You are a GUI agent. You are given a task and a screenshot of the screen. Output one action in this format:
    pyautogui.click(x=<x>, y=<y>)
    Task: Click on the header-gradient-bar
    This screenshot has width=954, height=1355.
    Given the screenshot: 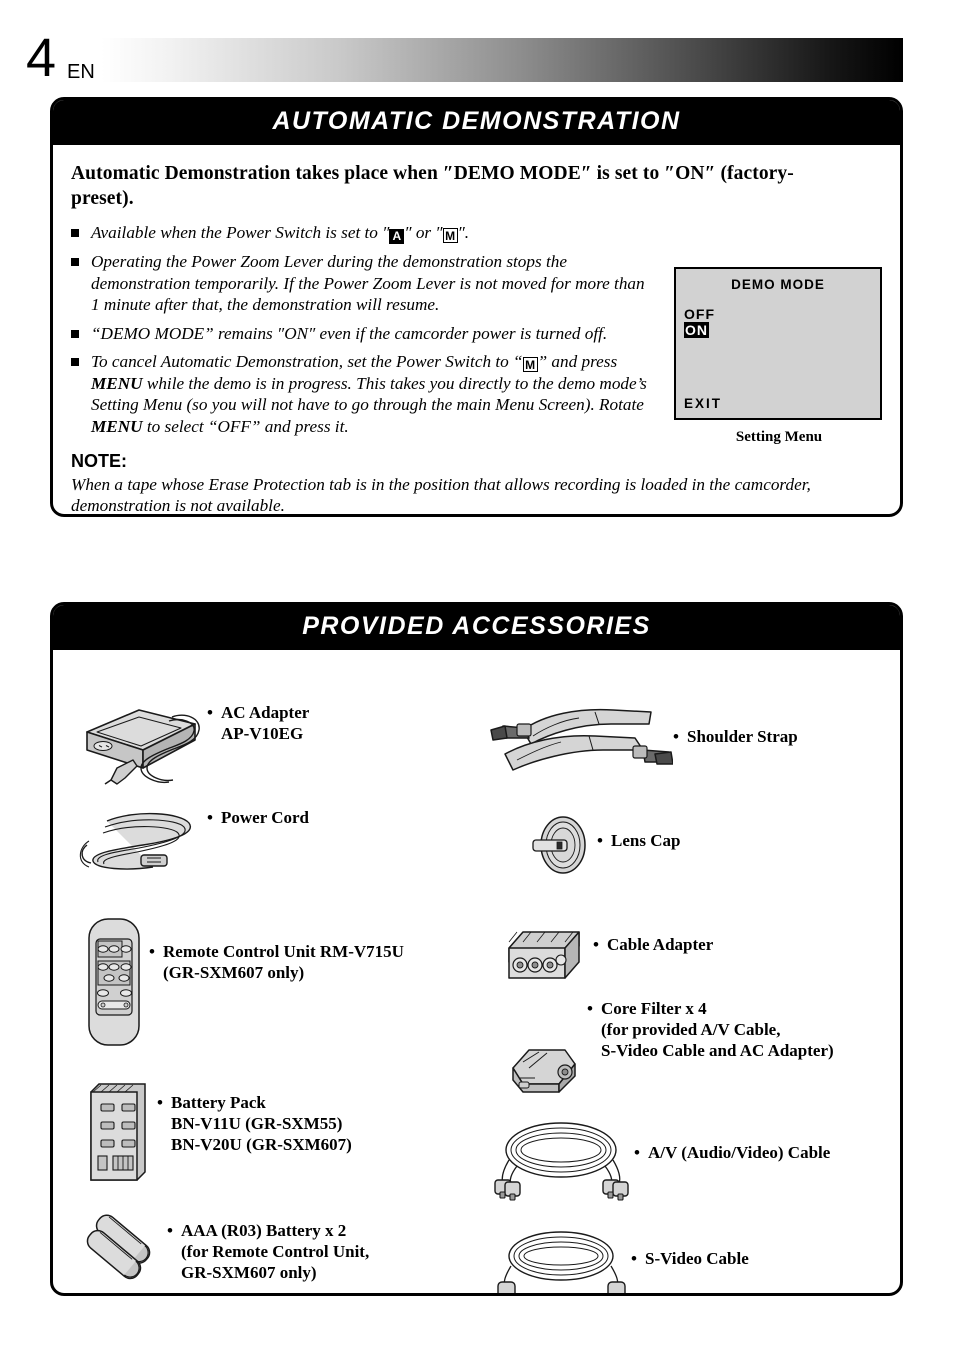 What is the action you would take?
    pyautogui.click(x=476, y=60)
    